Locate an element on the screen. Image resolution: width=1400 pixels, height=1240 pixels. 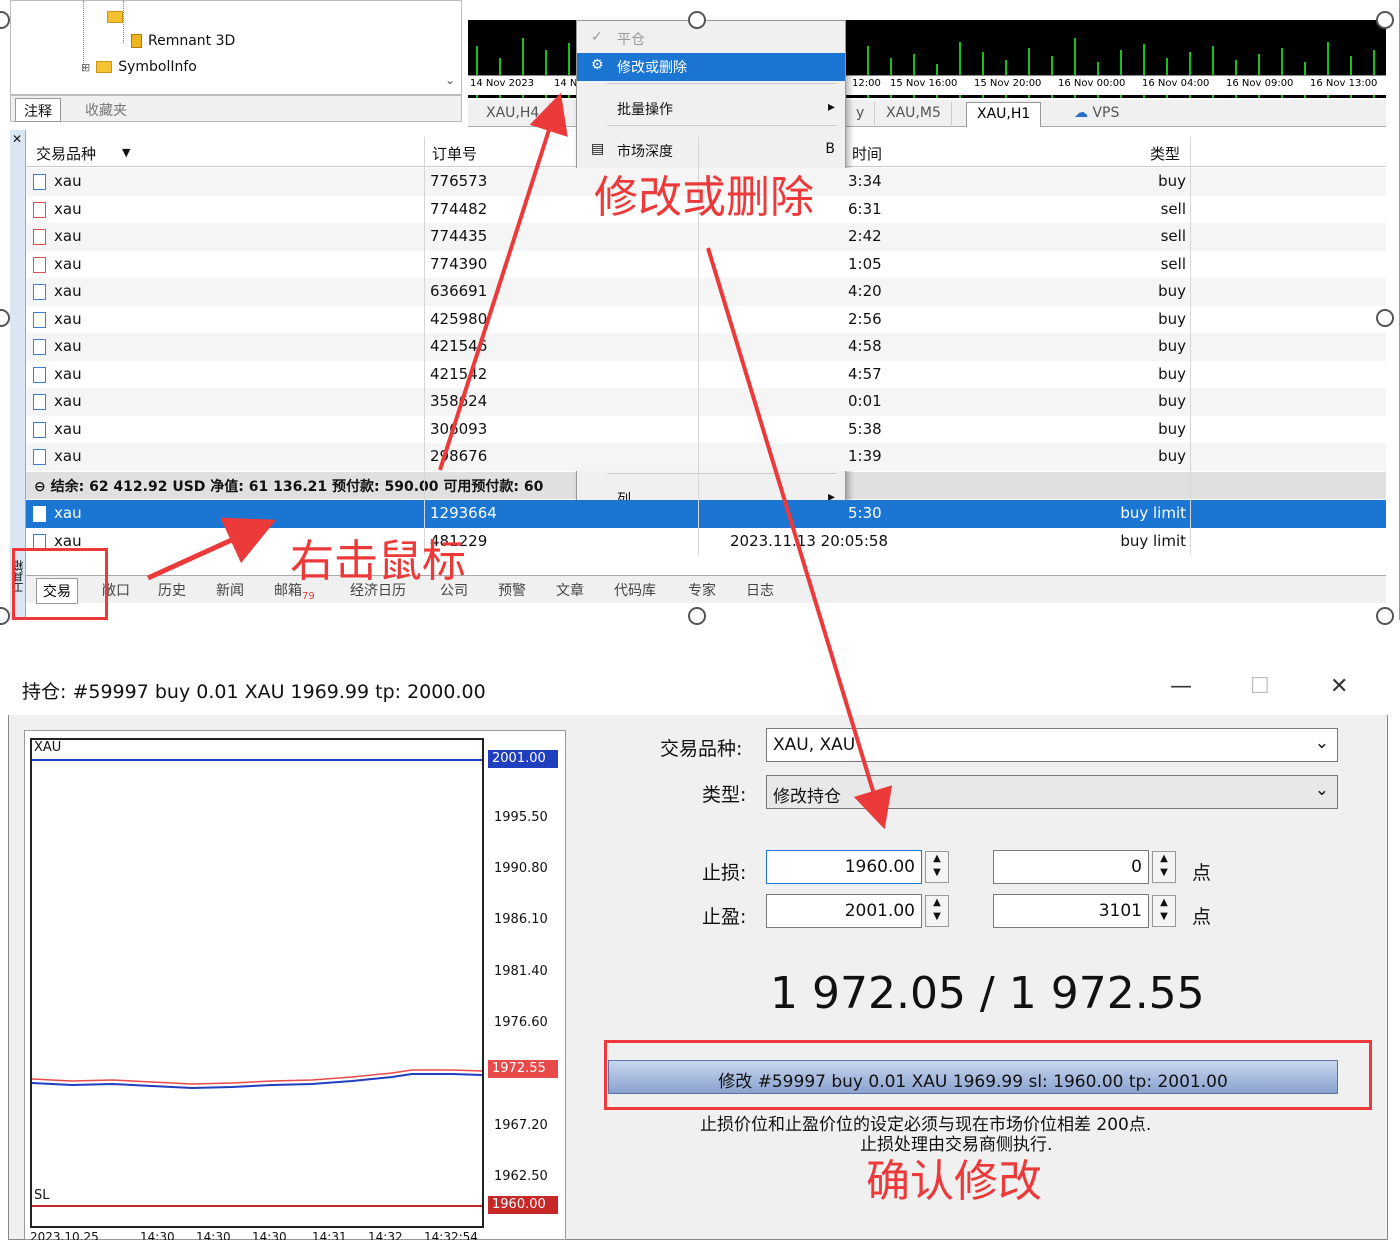
x-tick: 14:32 is located at coordinates (385, 1235).